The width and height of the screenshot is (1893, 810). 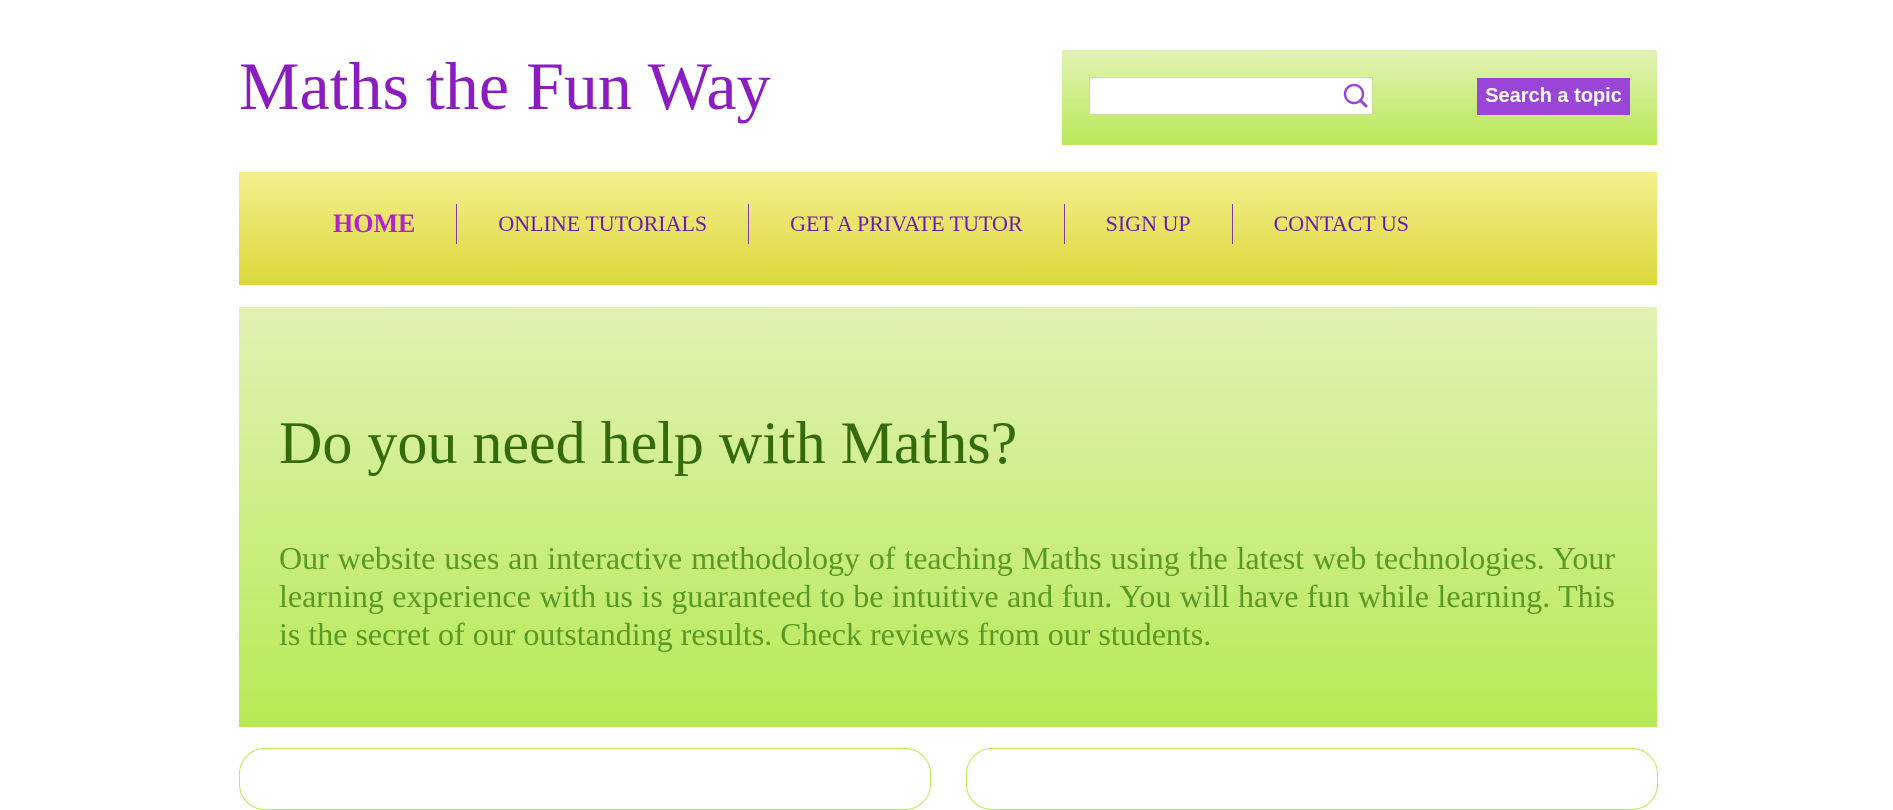 What do you see at coordinates (585, 779) in the screenshot?
I see `content-card-left` at bounding box center [585, 779].